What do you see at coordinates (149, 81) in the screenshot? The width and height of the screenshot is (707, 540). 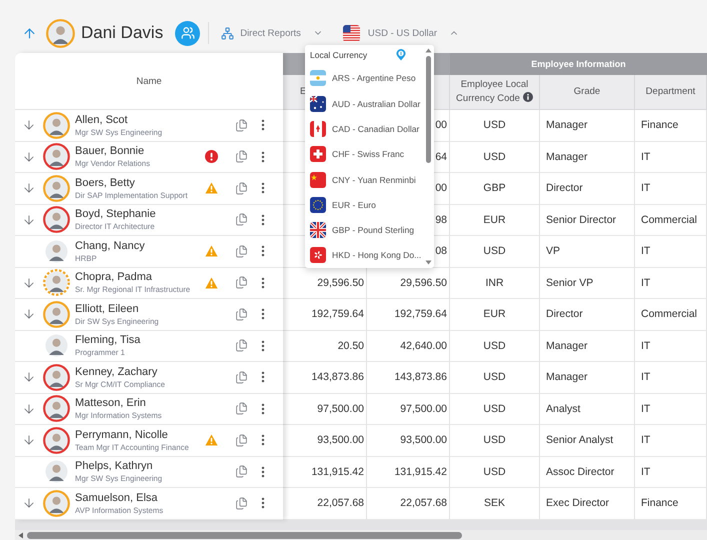 I see `column-header: Name` at bounding box center [149, 81].